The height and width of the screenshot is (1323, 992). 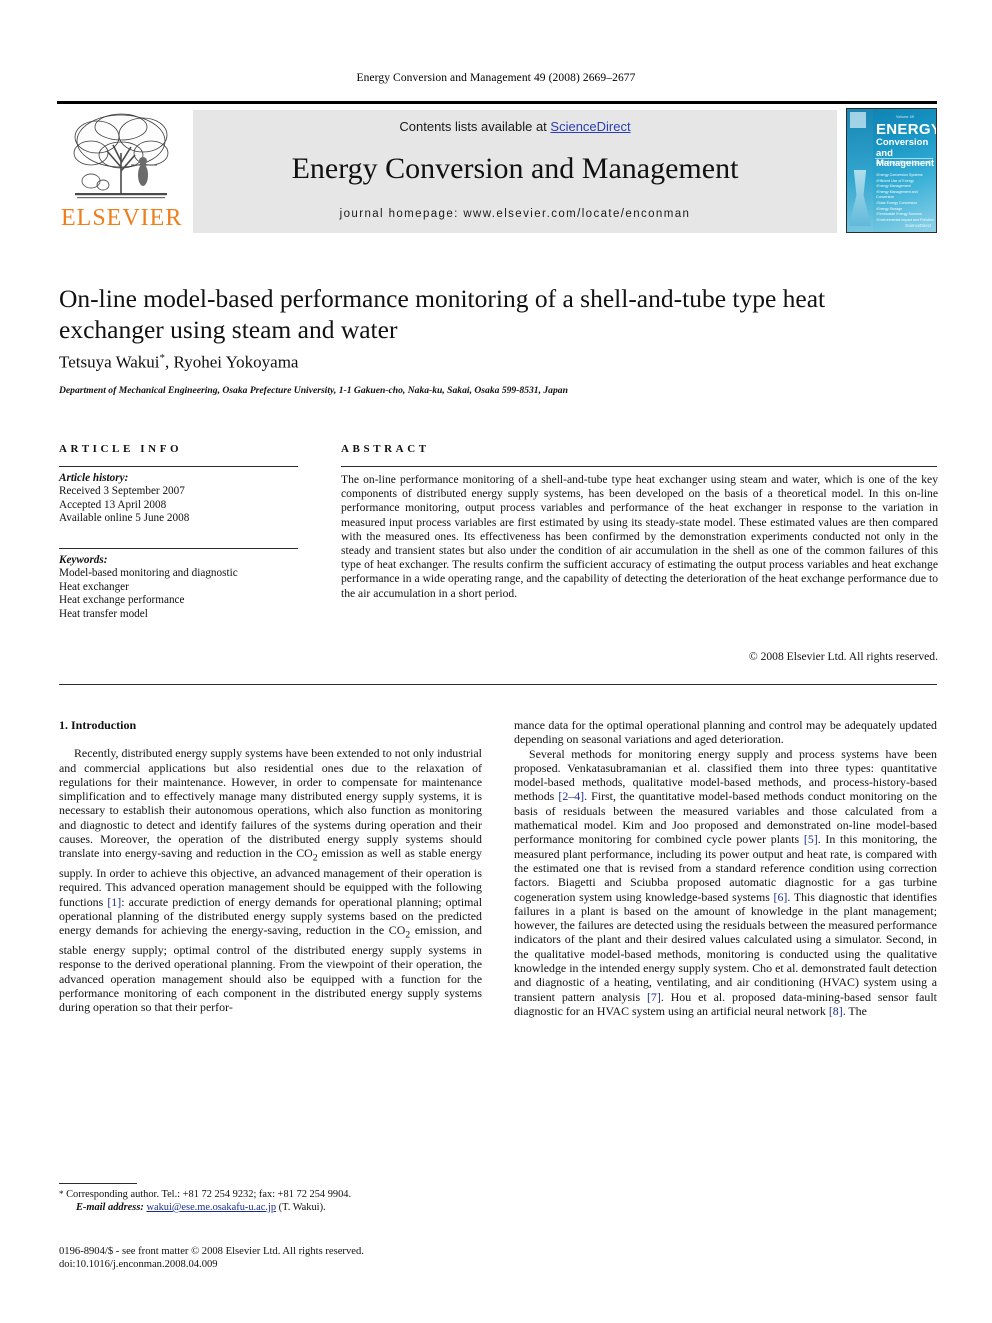 I want to click on cover-volume-label: Volume 49, so click(x=905, y=117).